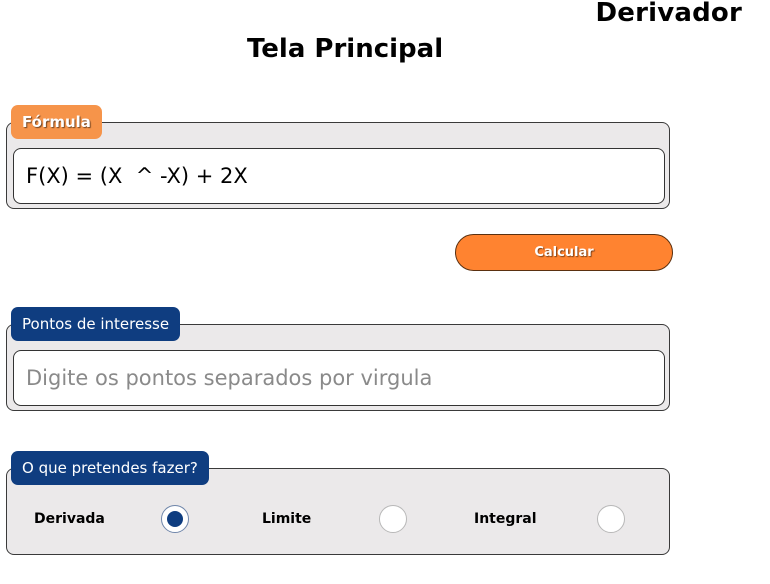 The width and height of the screenshot is (770, 584). What do you see at coordinates (345, 378) in the screenshot?
I see `points-input` at bounding box center [345, 378].